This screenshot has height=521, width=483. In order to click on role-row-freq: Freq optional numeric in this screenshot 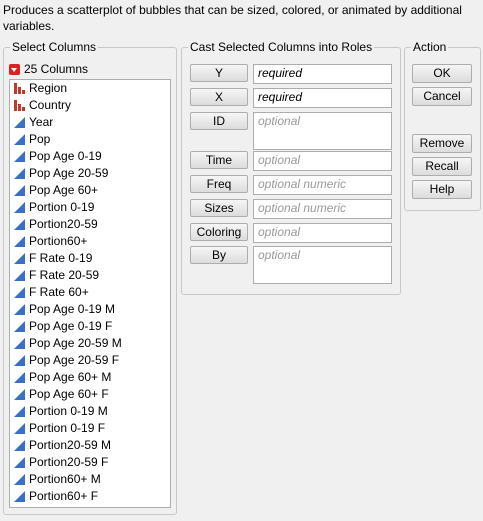, I will do `click(291, 185)`.